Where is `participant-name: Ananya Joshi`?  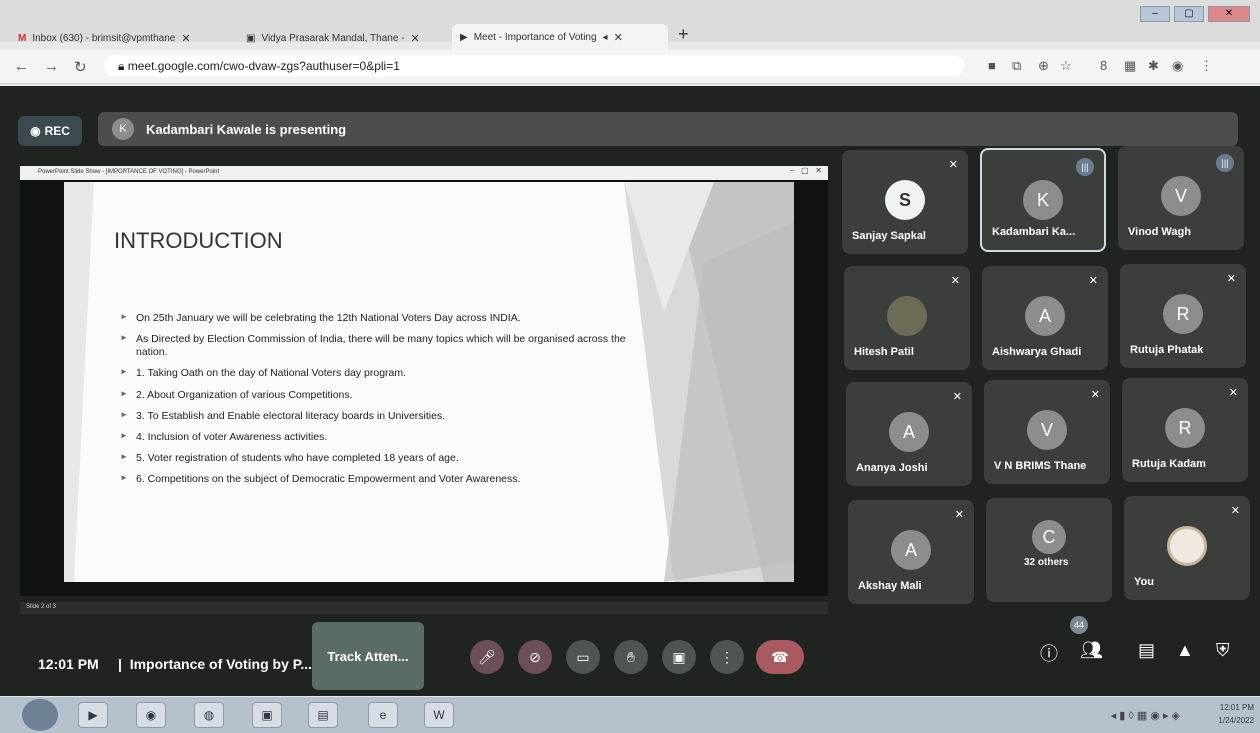 participant-name: Ananya Joshi is located at coordinates (892, 468).